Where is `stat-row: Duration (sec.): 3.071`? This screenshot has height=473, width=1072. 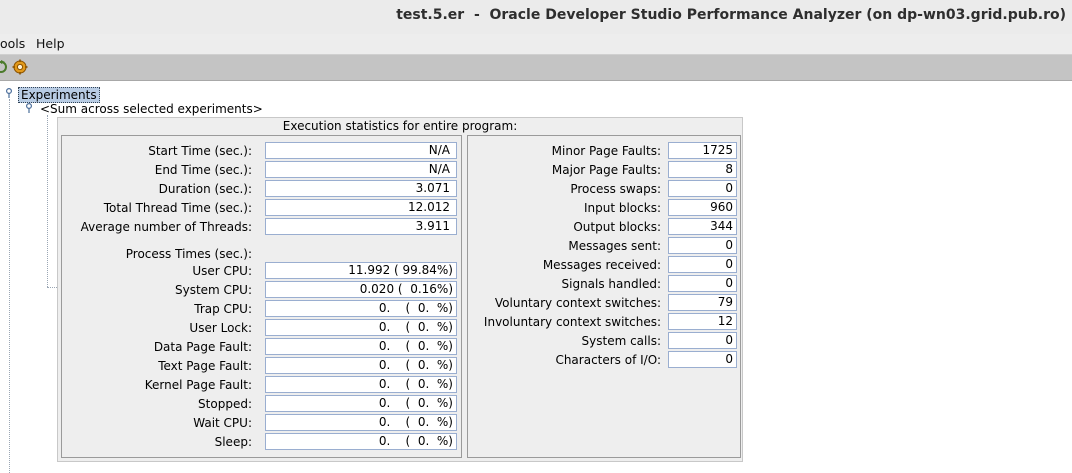
stat-row: Duration (sec.): 3.071 is located at coordinates (261, 189).